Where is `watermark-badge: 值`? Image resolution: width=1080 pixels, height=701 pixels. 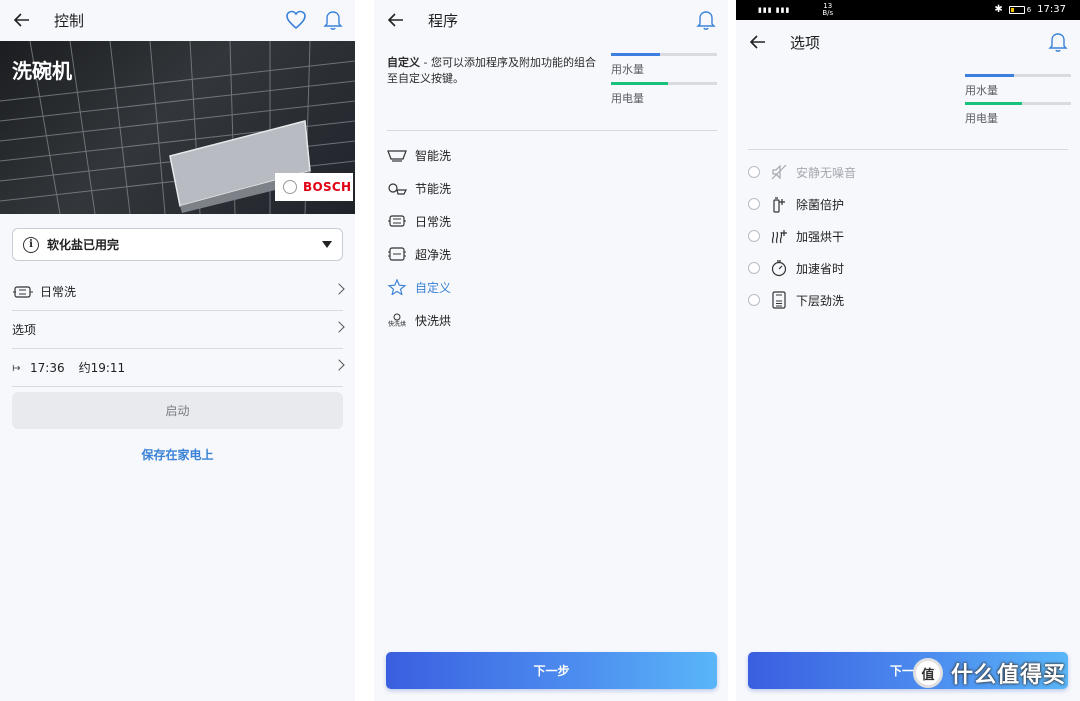
watermark-badge: 值 is located at coordinates (927, 673).